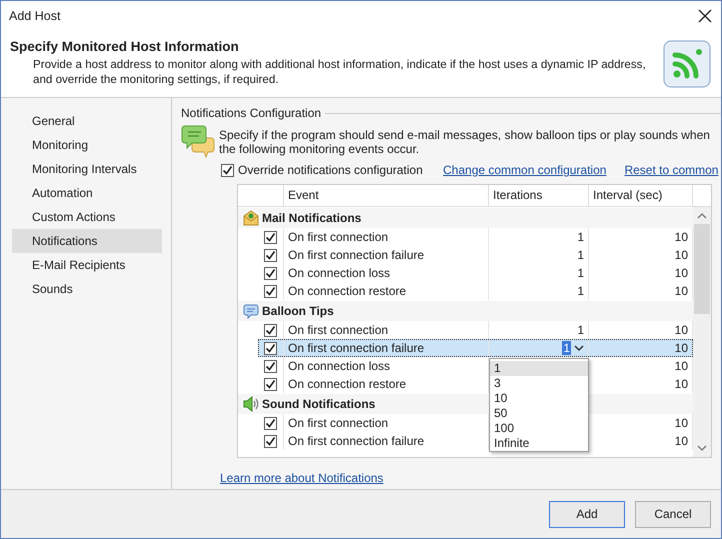 Image resolution: width=722 pixels, height=539 pixels. What do you see at coordinates (87, 241) in the screenshot?
I see `sidebar-item: Notifications` at bounding box center [87, 241].